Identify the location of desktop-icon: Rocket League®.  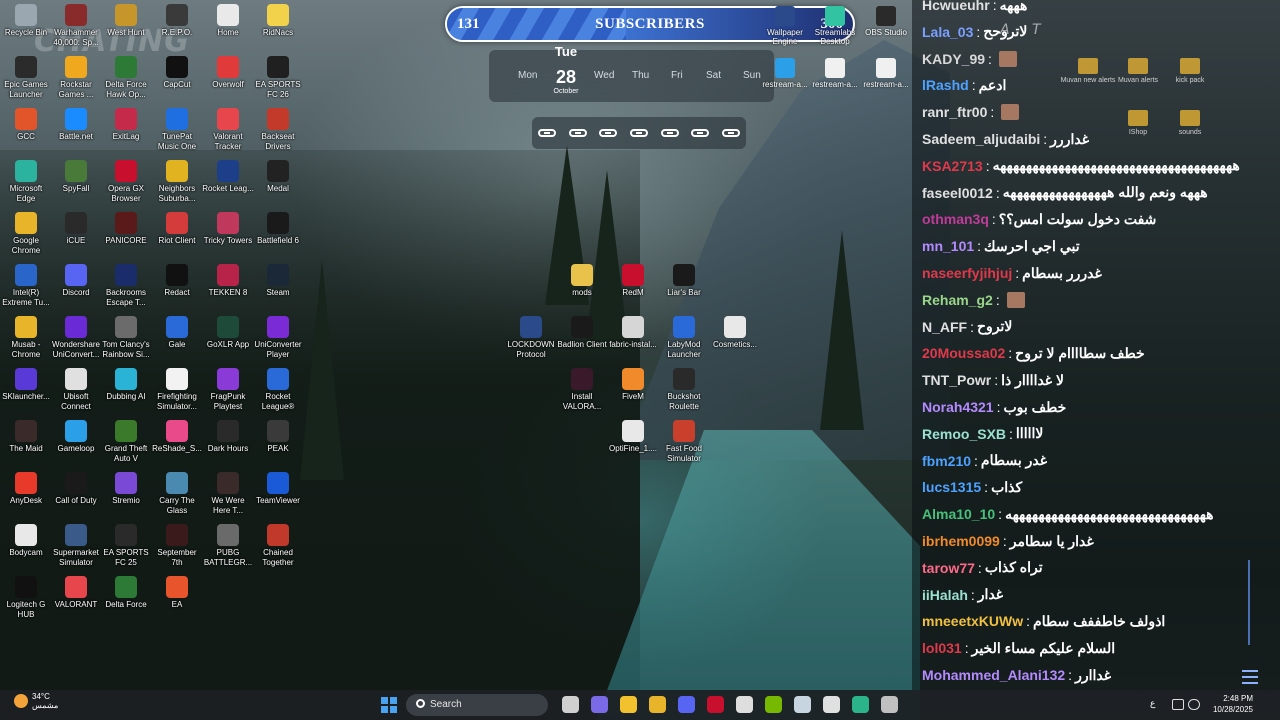
(278, 390).